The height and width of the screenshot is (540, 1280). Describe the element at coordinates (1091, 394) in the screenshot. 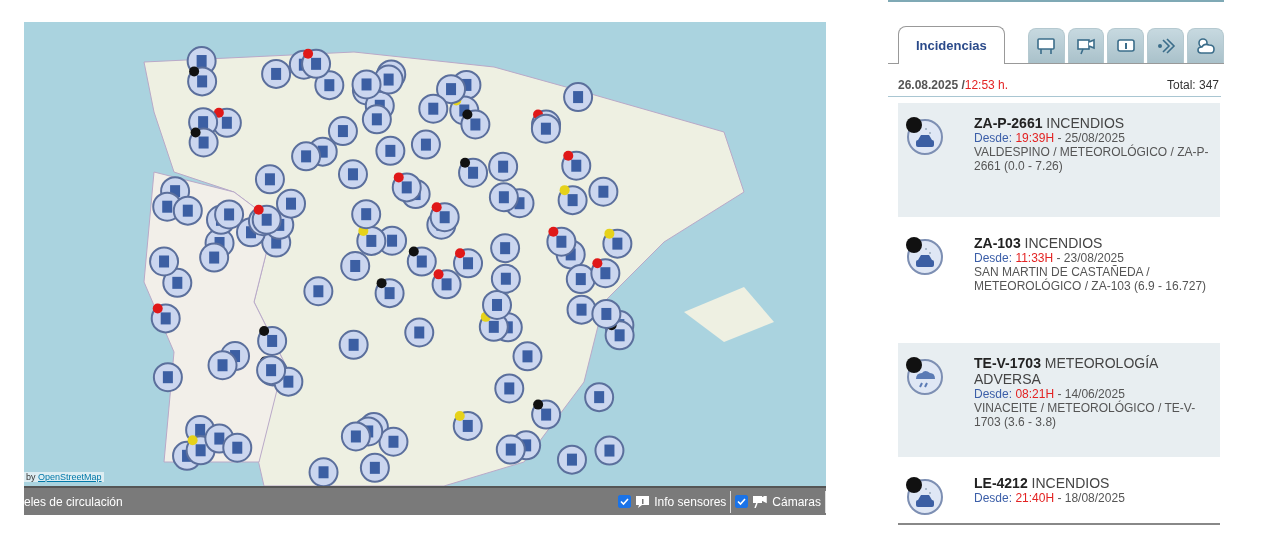

I see `since-date: - 14/06/2025` at that location.